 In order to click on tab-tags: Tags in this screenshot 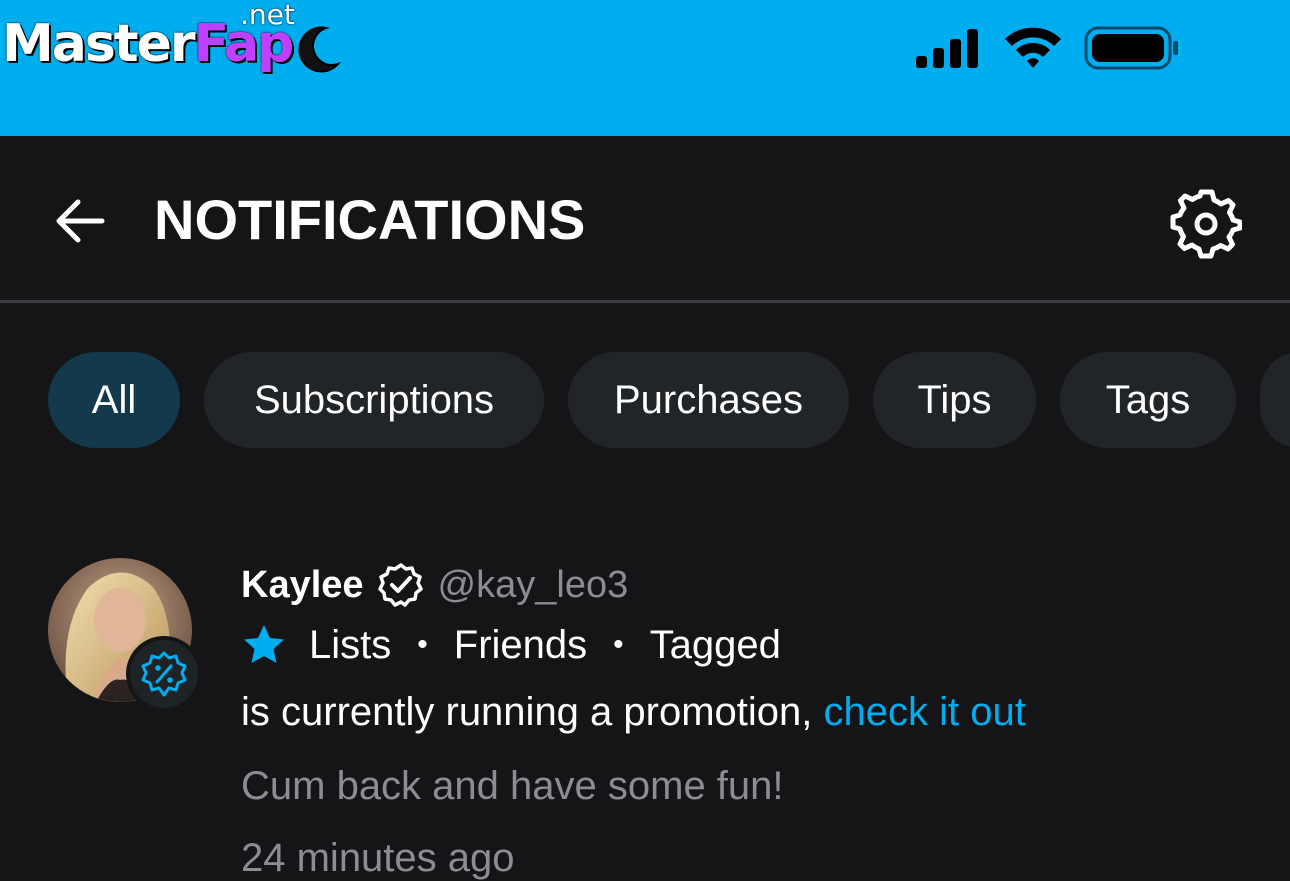, I will do `click(1148, 400)`.